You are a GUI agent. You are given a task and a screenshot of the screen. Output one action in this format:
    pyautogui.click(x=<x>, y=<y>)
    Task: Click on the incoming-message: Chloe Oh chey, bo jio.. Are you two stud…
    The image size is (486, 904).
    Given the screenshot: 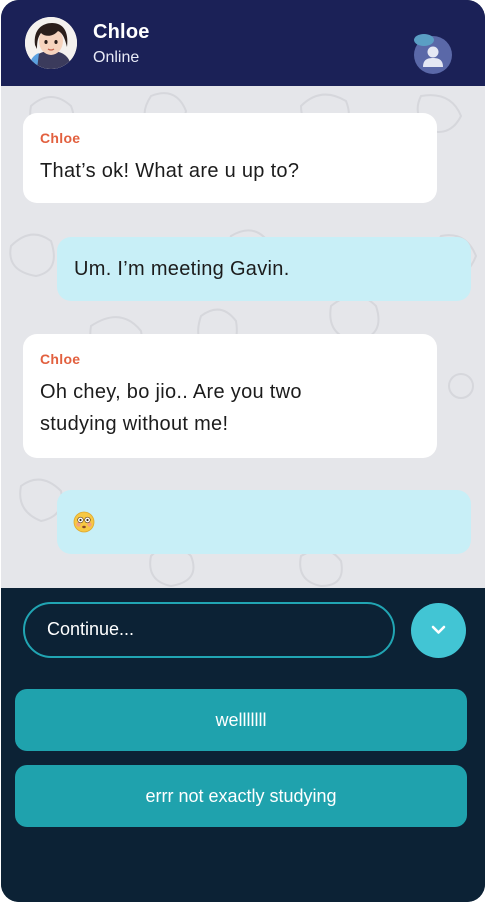 What is the action you would take?
    pyautogui.click(x=230, y=396)
    